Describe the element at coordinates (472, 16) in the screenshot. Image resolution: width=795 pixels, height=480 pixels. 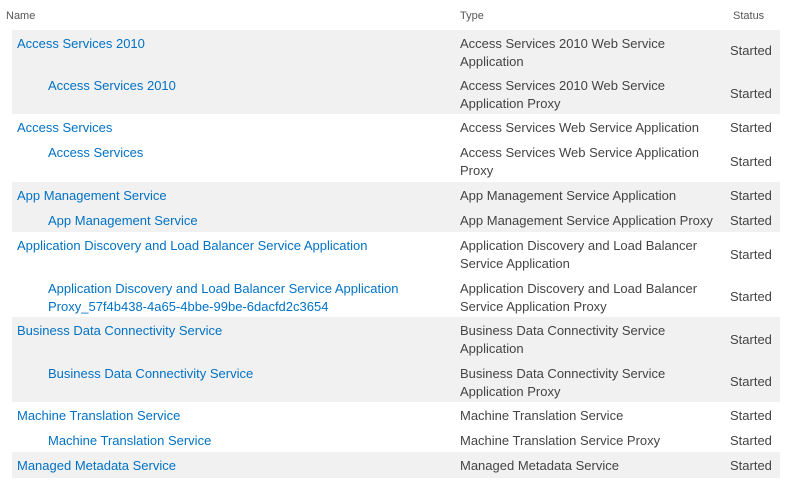
I see `column-header-type: Type` at that location.